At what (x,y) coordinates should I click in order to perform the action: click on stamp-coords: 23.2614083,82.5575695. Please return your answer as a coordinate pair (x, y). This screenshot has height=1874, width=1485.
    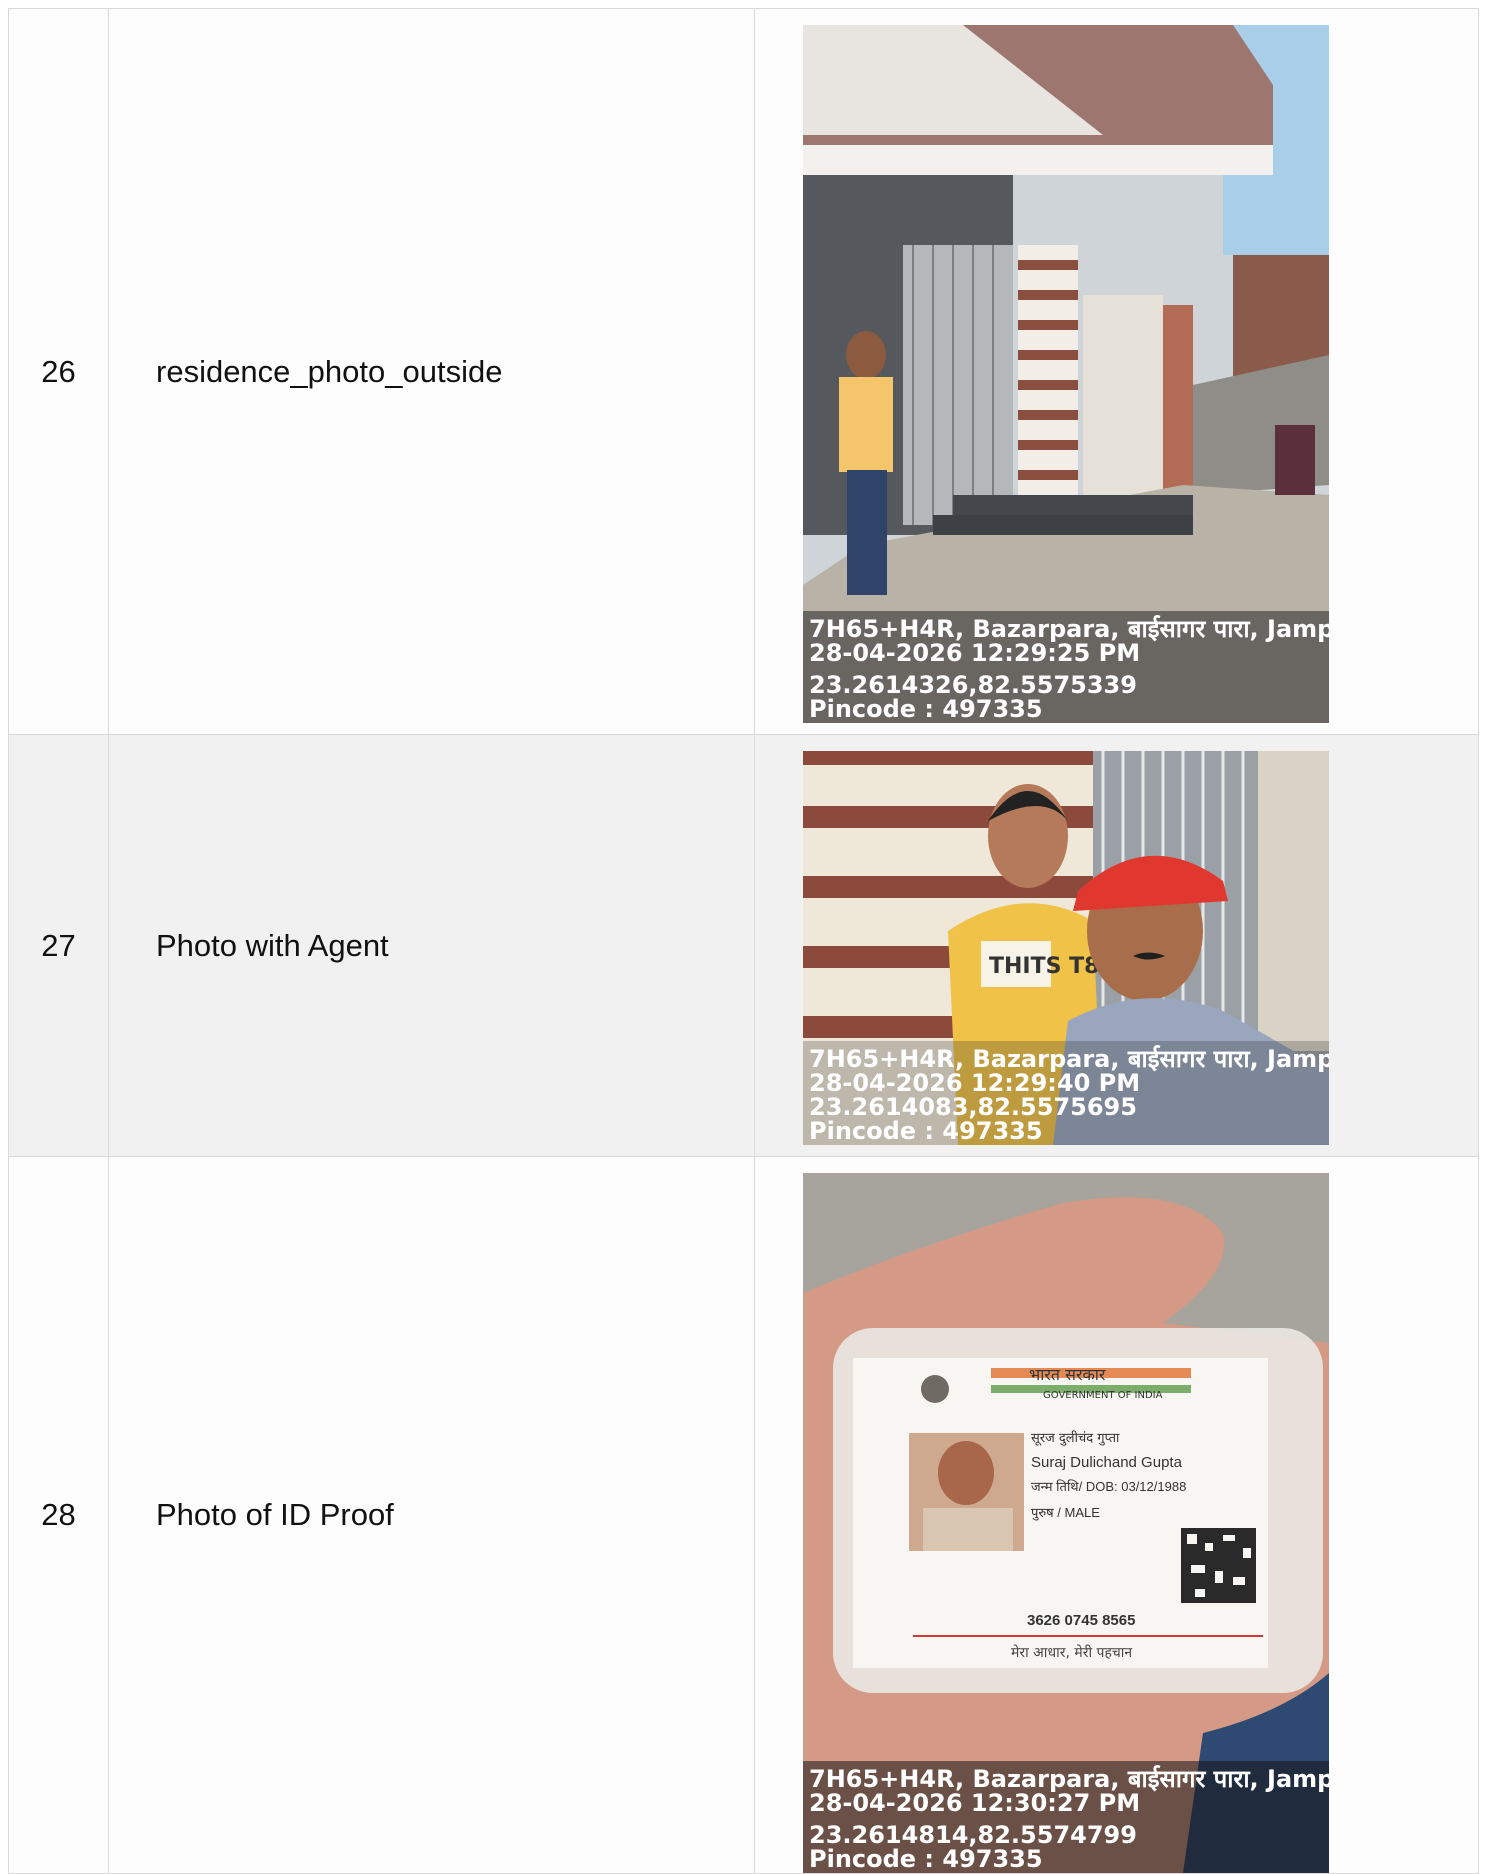
    Looking at the image, I should click on (973, 1107).